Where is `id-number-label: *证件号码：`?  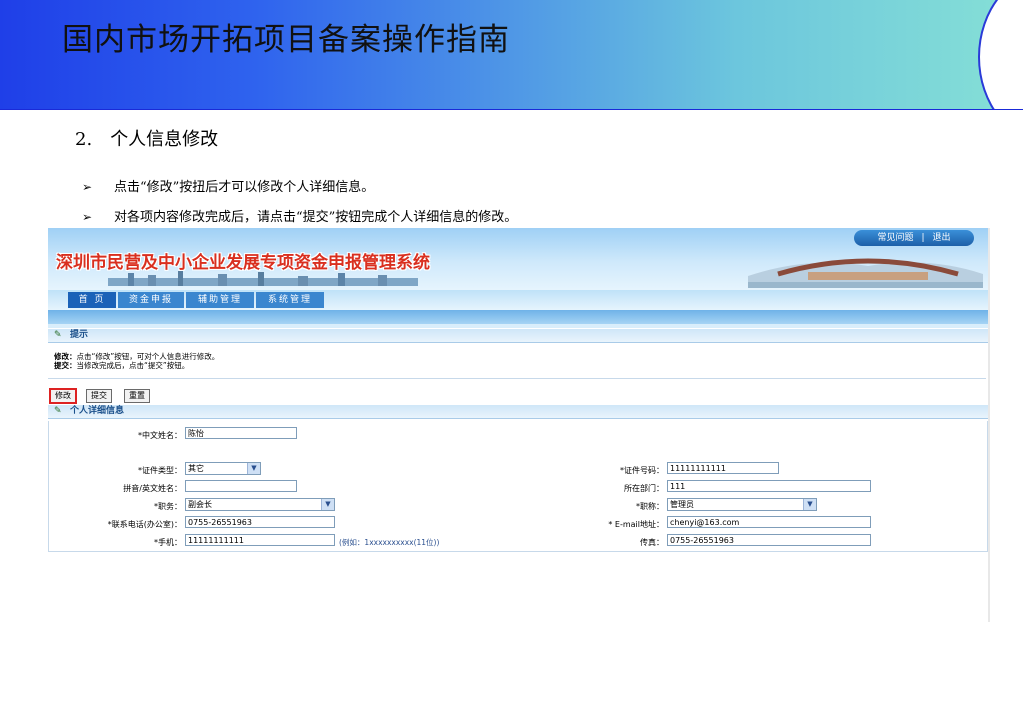
id-number-label: *证件号码： is located at coordinates (642, 470).